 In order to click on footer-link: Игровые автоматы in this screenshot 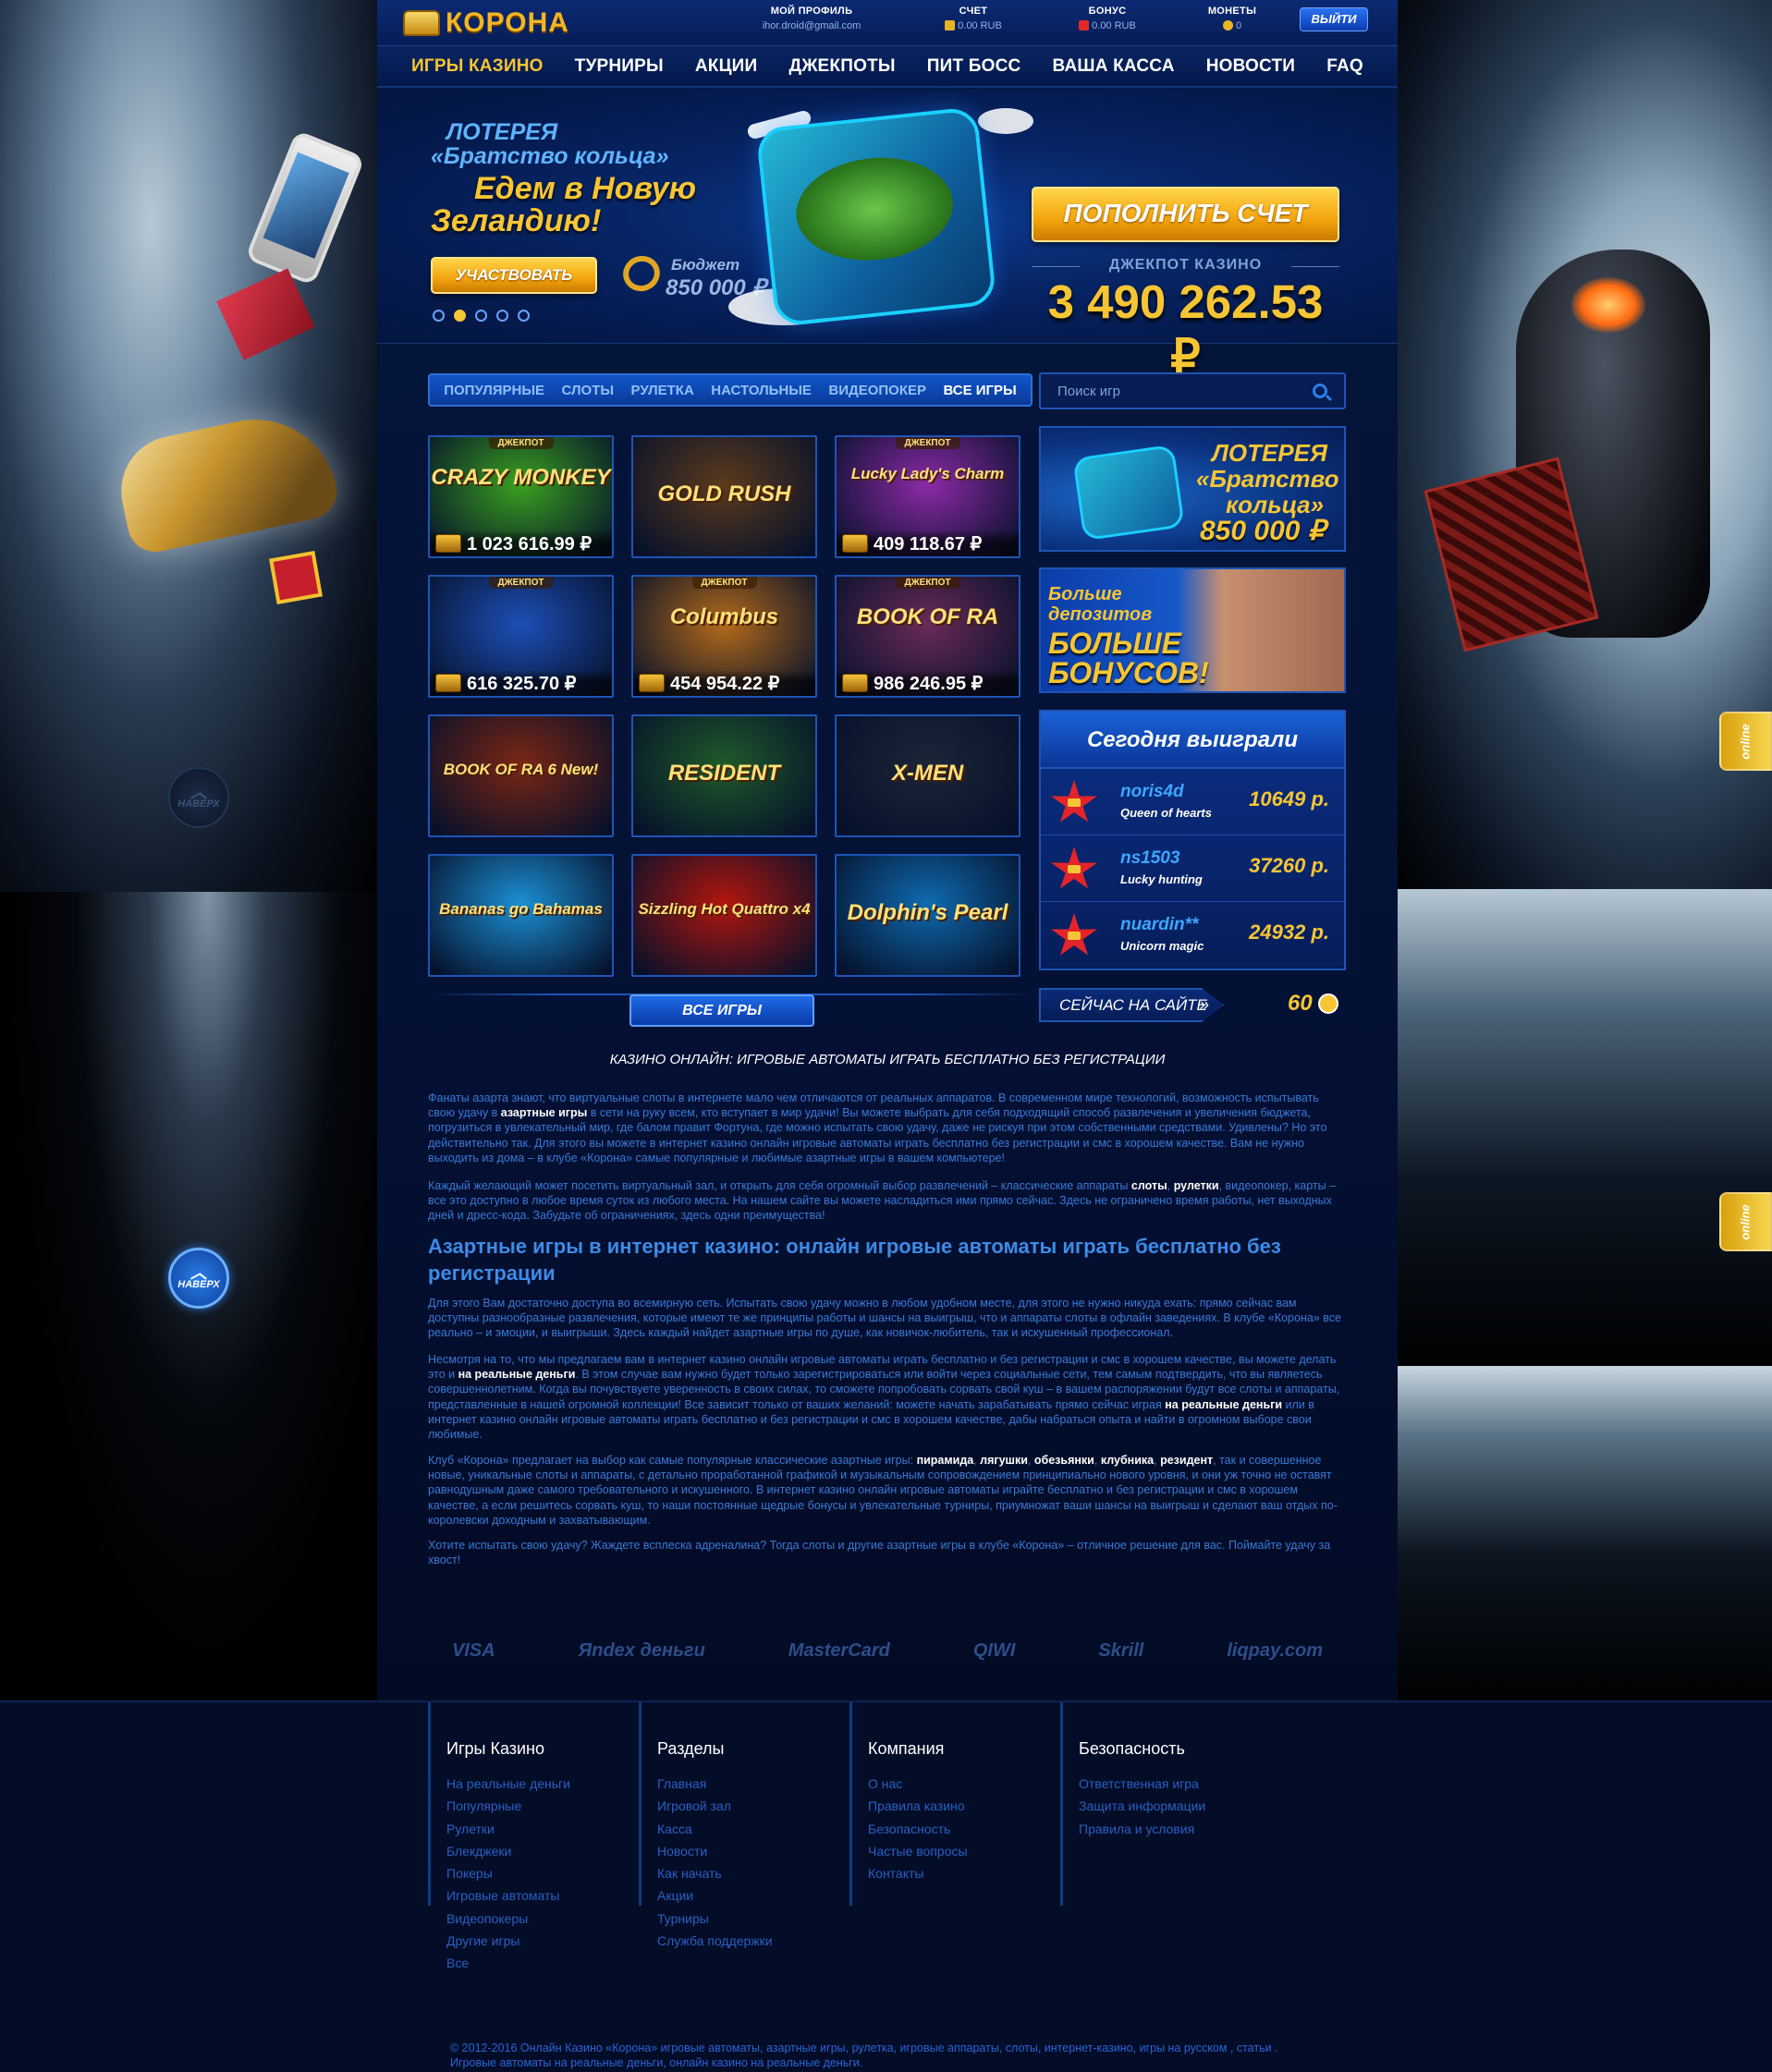, I will do `click(508, 1899)`.